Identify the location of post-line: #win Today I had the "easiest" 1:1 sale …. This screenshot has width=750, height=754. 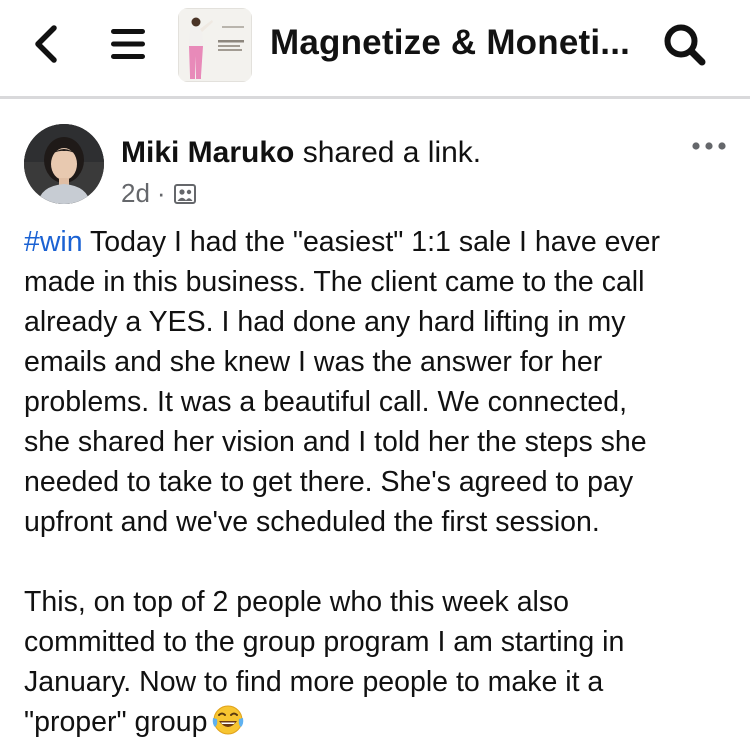
(374, 242).